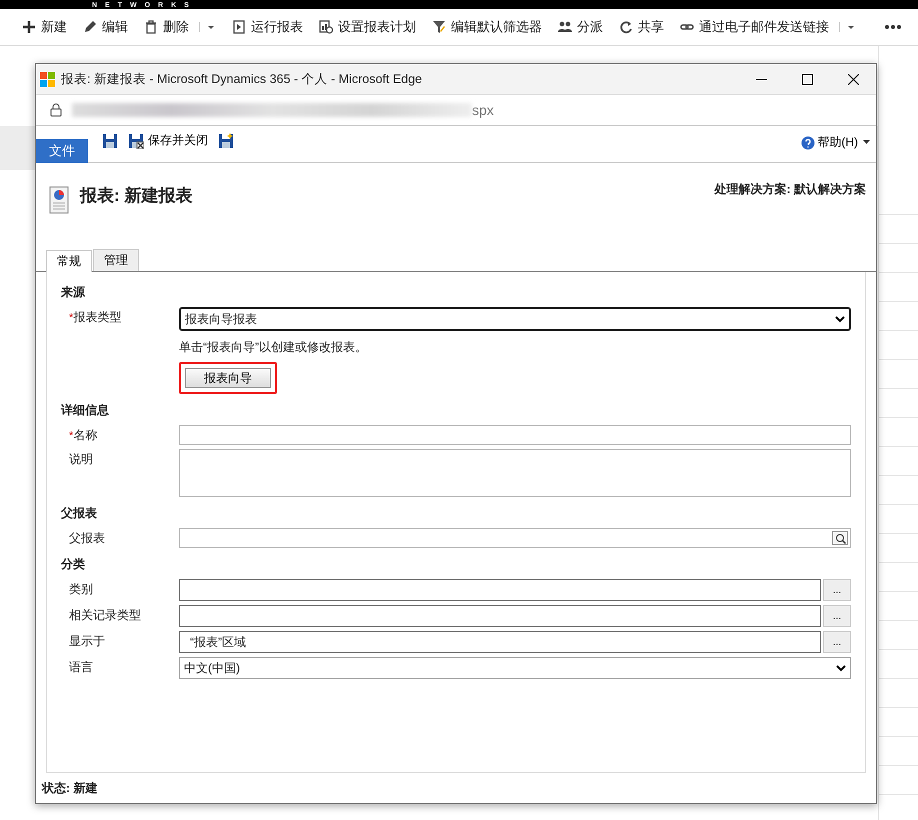  I want to click on input-field: “报表”区域, so click(500, 642).